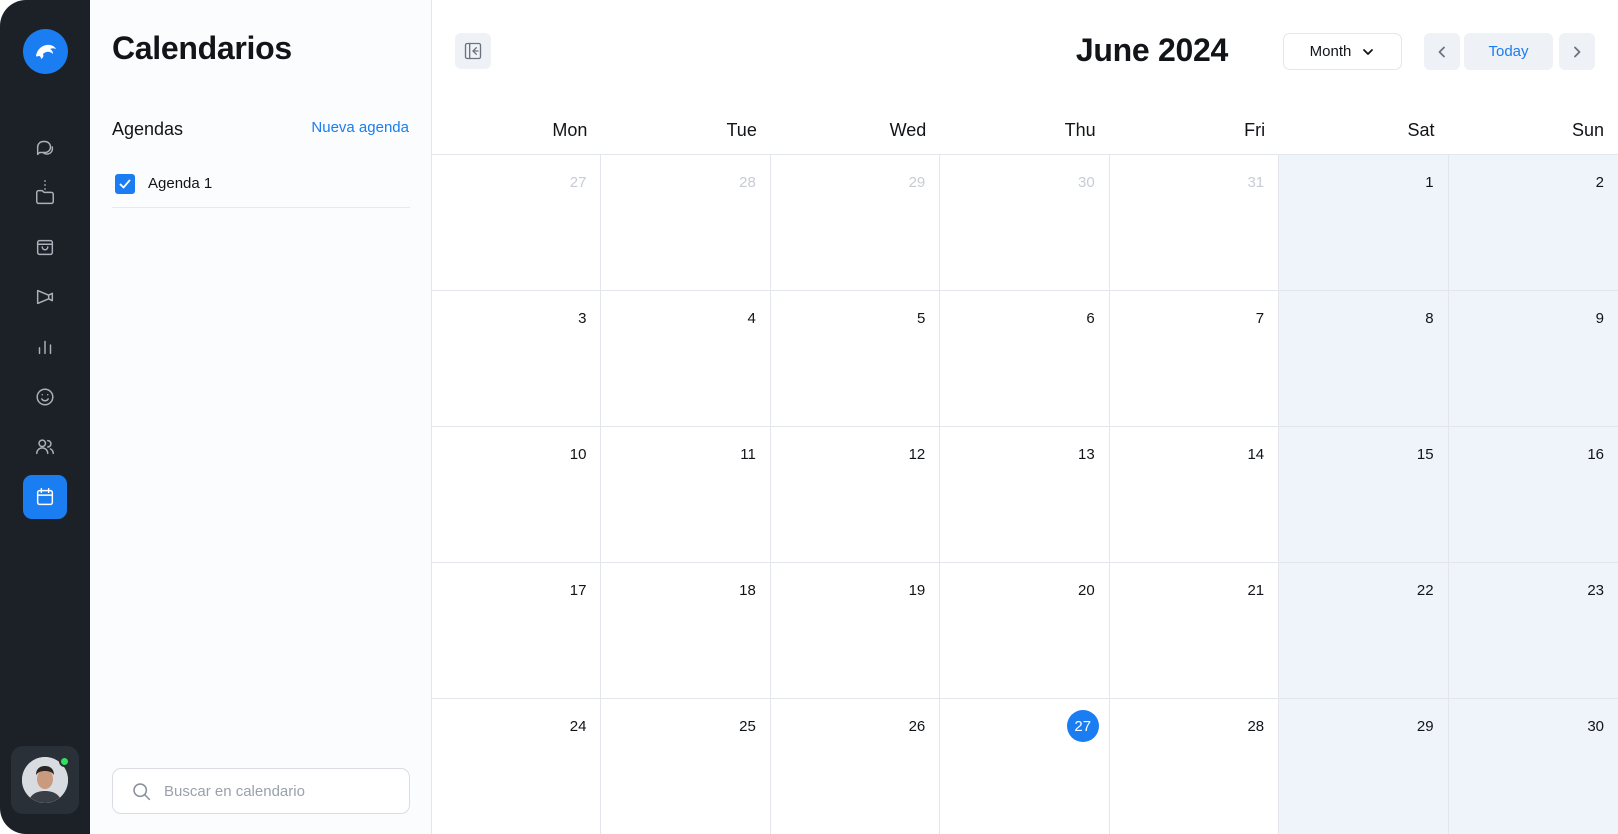 The image size is (1618, 834). I want to click on day-cell: 6, so click(1025, 359).